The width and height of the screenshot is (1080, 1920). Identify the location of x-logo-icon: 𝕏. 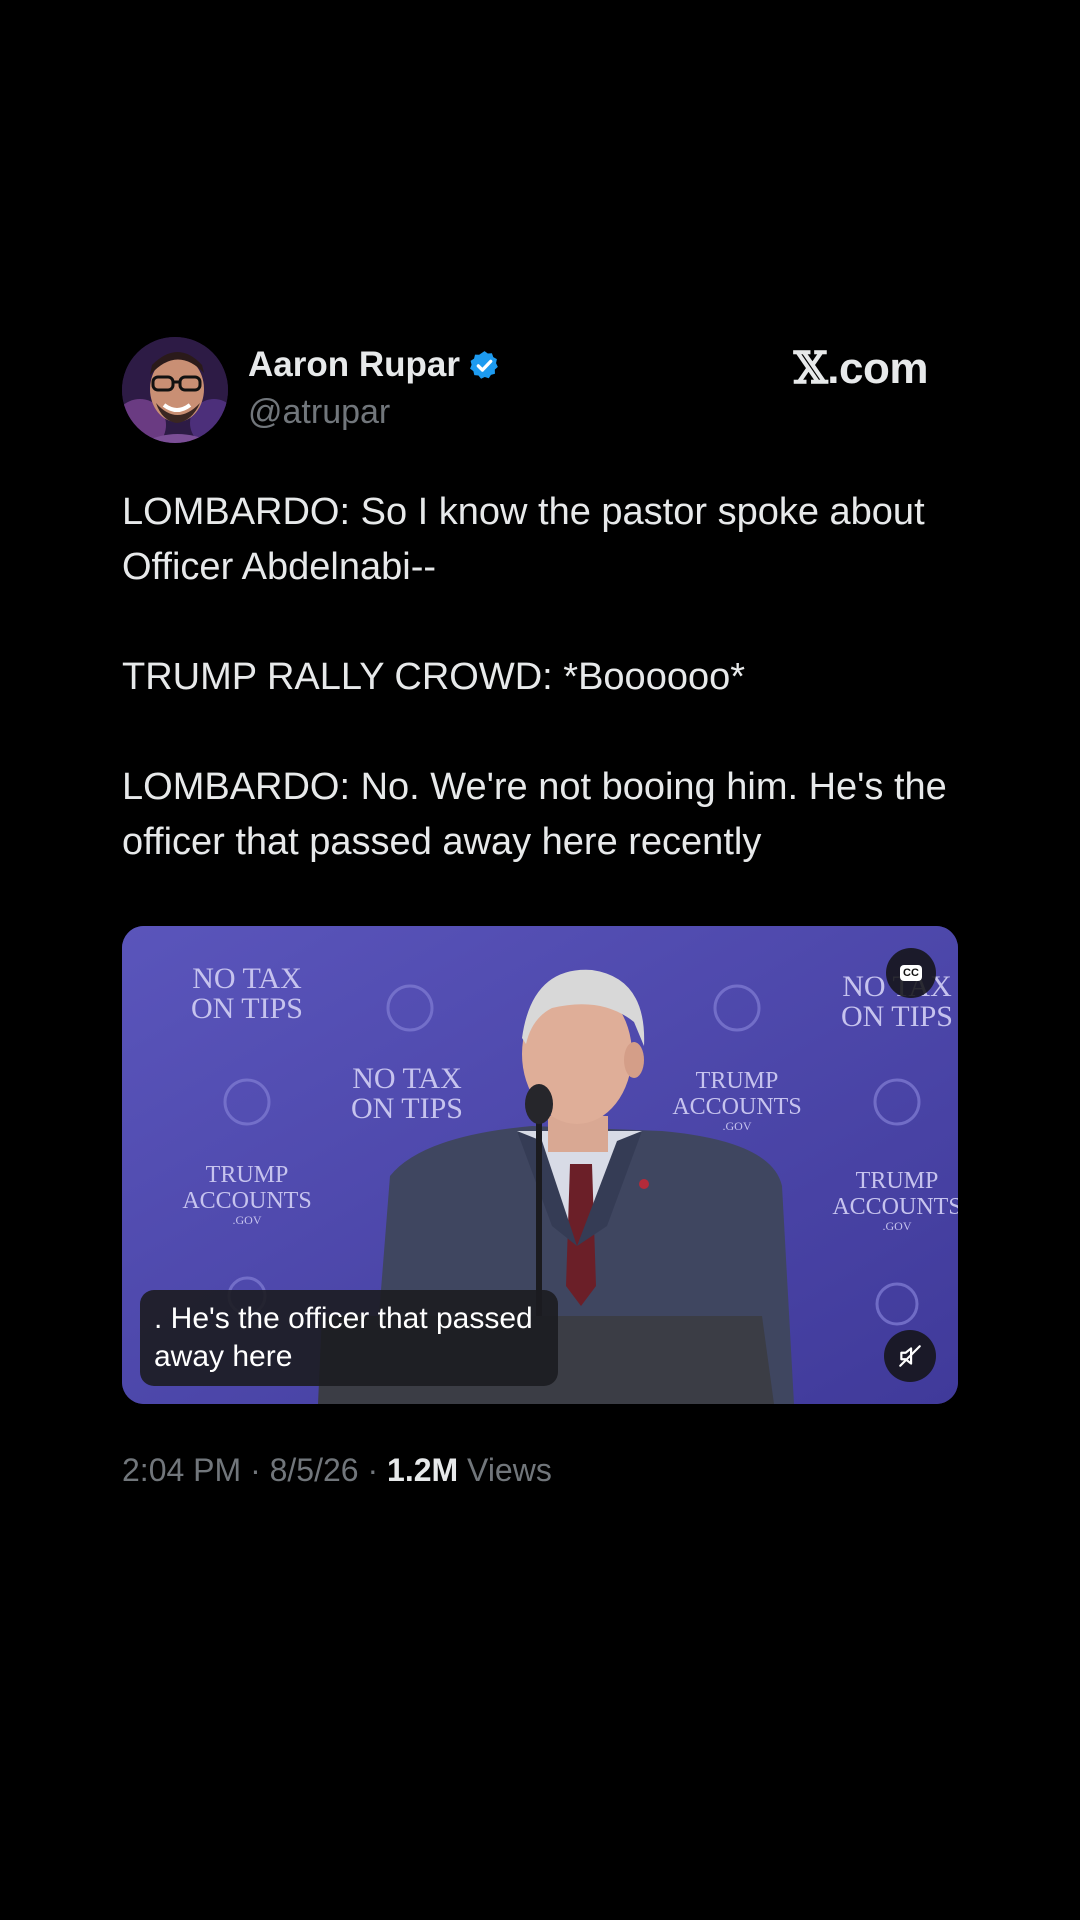
(810, 368).